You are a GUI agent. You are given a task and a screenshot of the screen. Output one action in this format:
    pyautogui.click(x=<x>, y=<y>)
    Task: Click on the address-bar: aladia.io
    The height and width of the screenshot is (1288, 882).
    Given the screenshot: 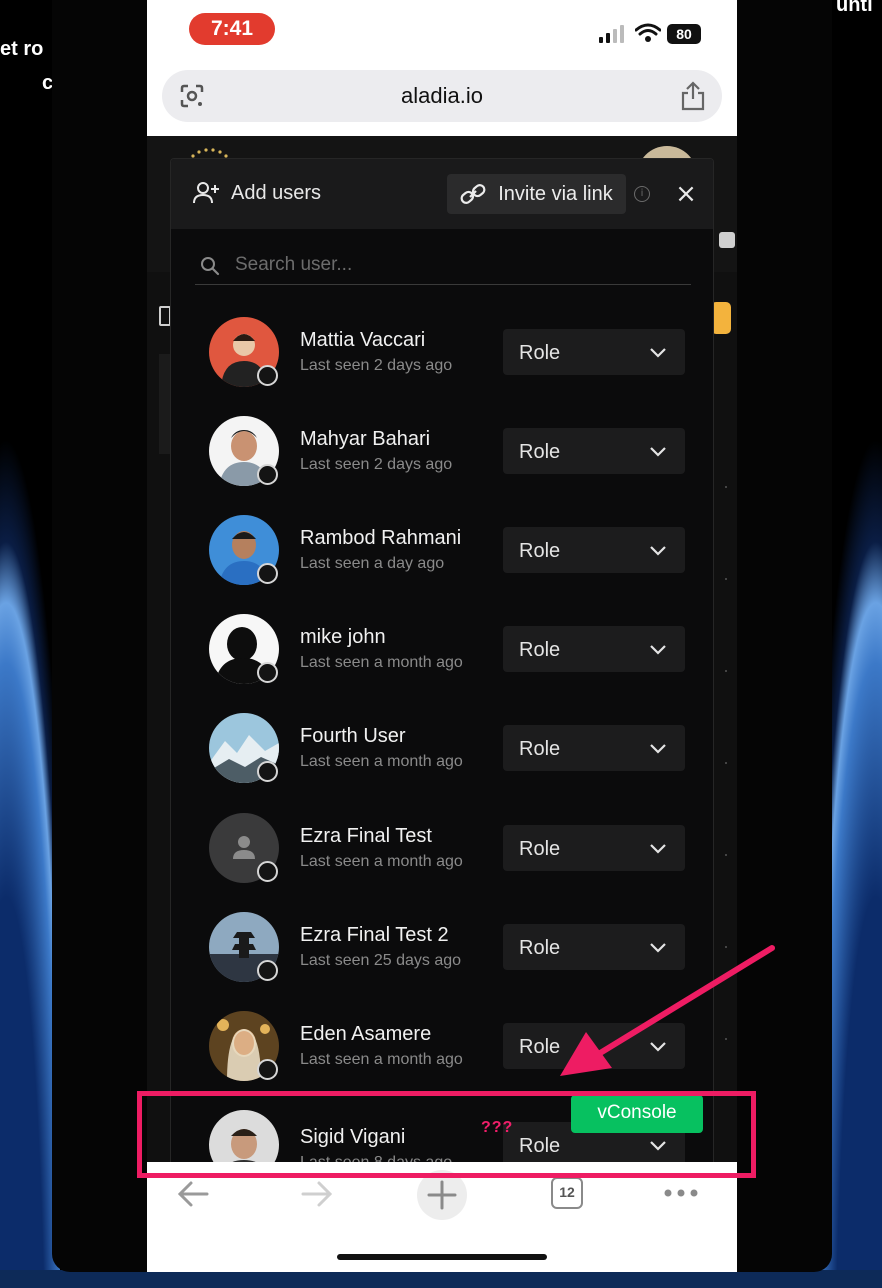 What is the action you would take?
    pyautogui.click(x=442, y=96)
    